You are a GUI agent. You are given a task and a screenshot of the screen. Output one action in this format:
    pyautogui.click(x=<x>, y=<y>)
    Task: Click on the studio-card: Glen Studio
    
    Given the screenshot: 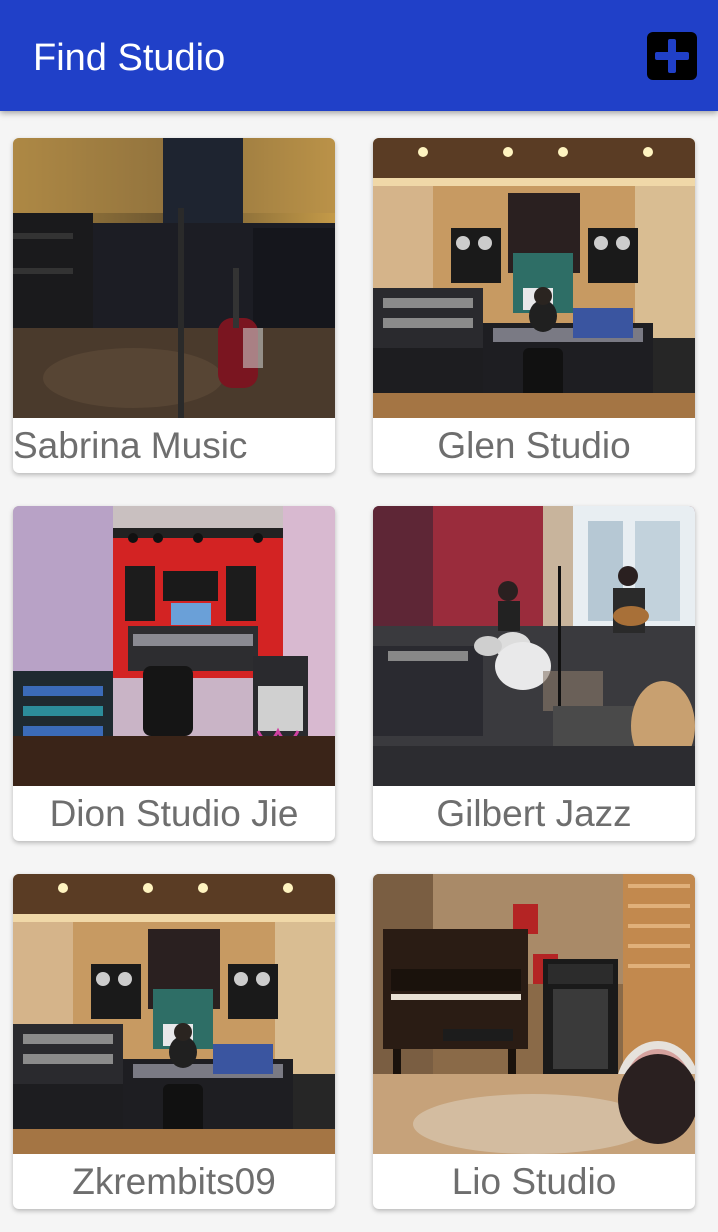 What is the action you would take?
    pyautogui.click(x=534, y=305)
    